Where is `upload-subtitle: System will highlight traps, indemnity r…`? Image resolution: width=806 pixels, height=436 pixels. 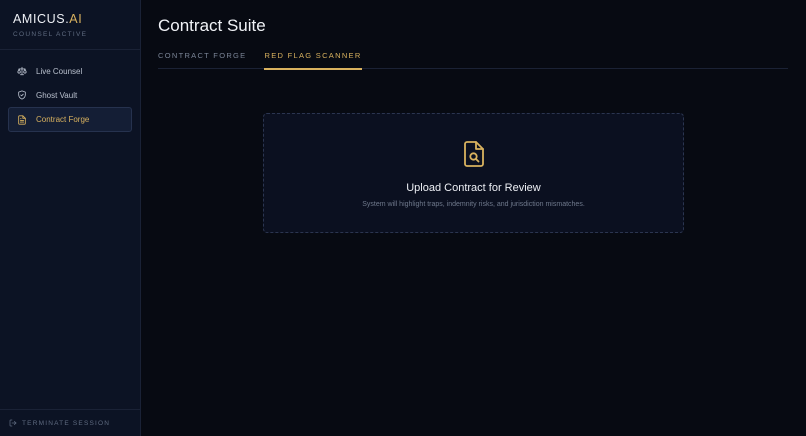
upload-subtitle: System will highlight traps, indemnity r… is located at coordinates (473, 204).